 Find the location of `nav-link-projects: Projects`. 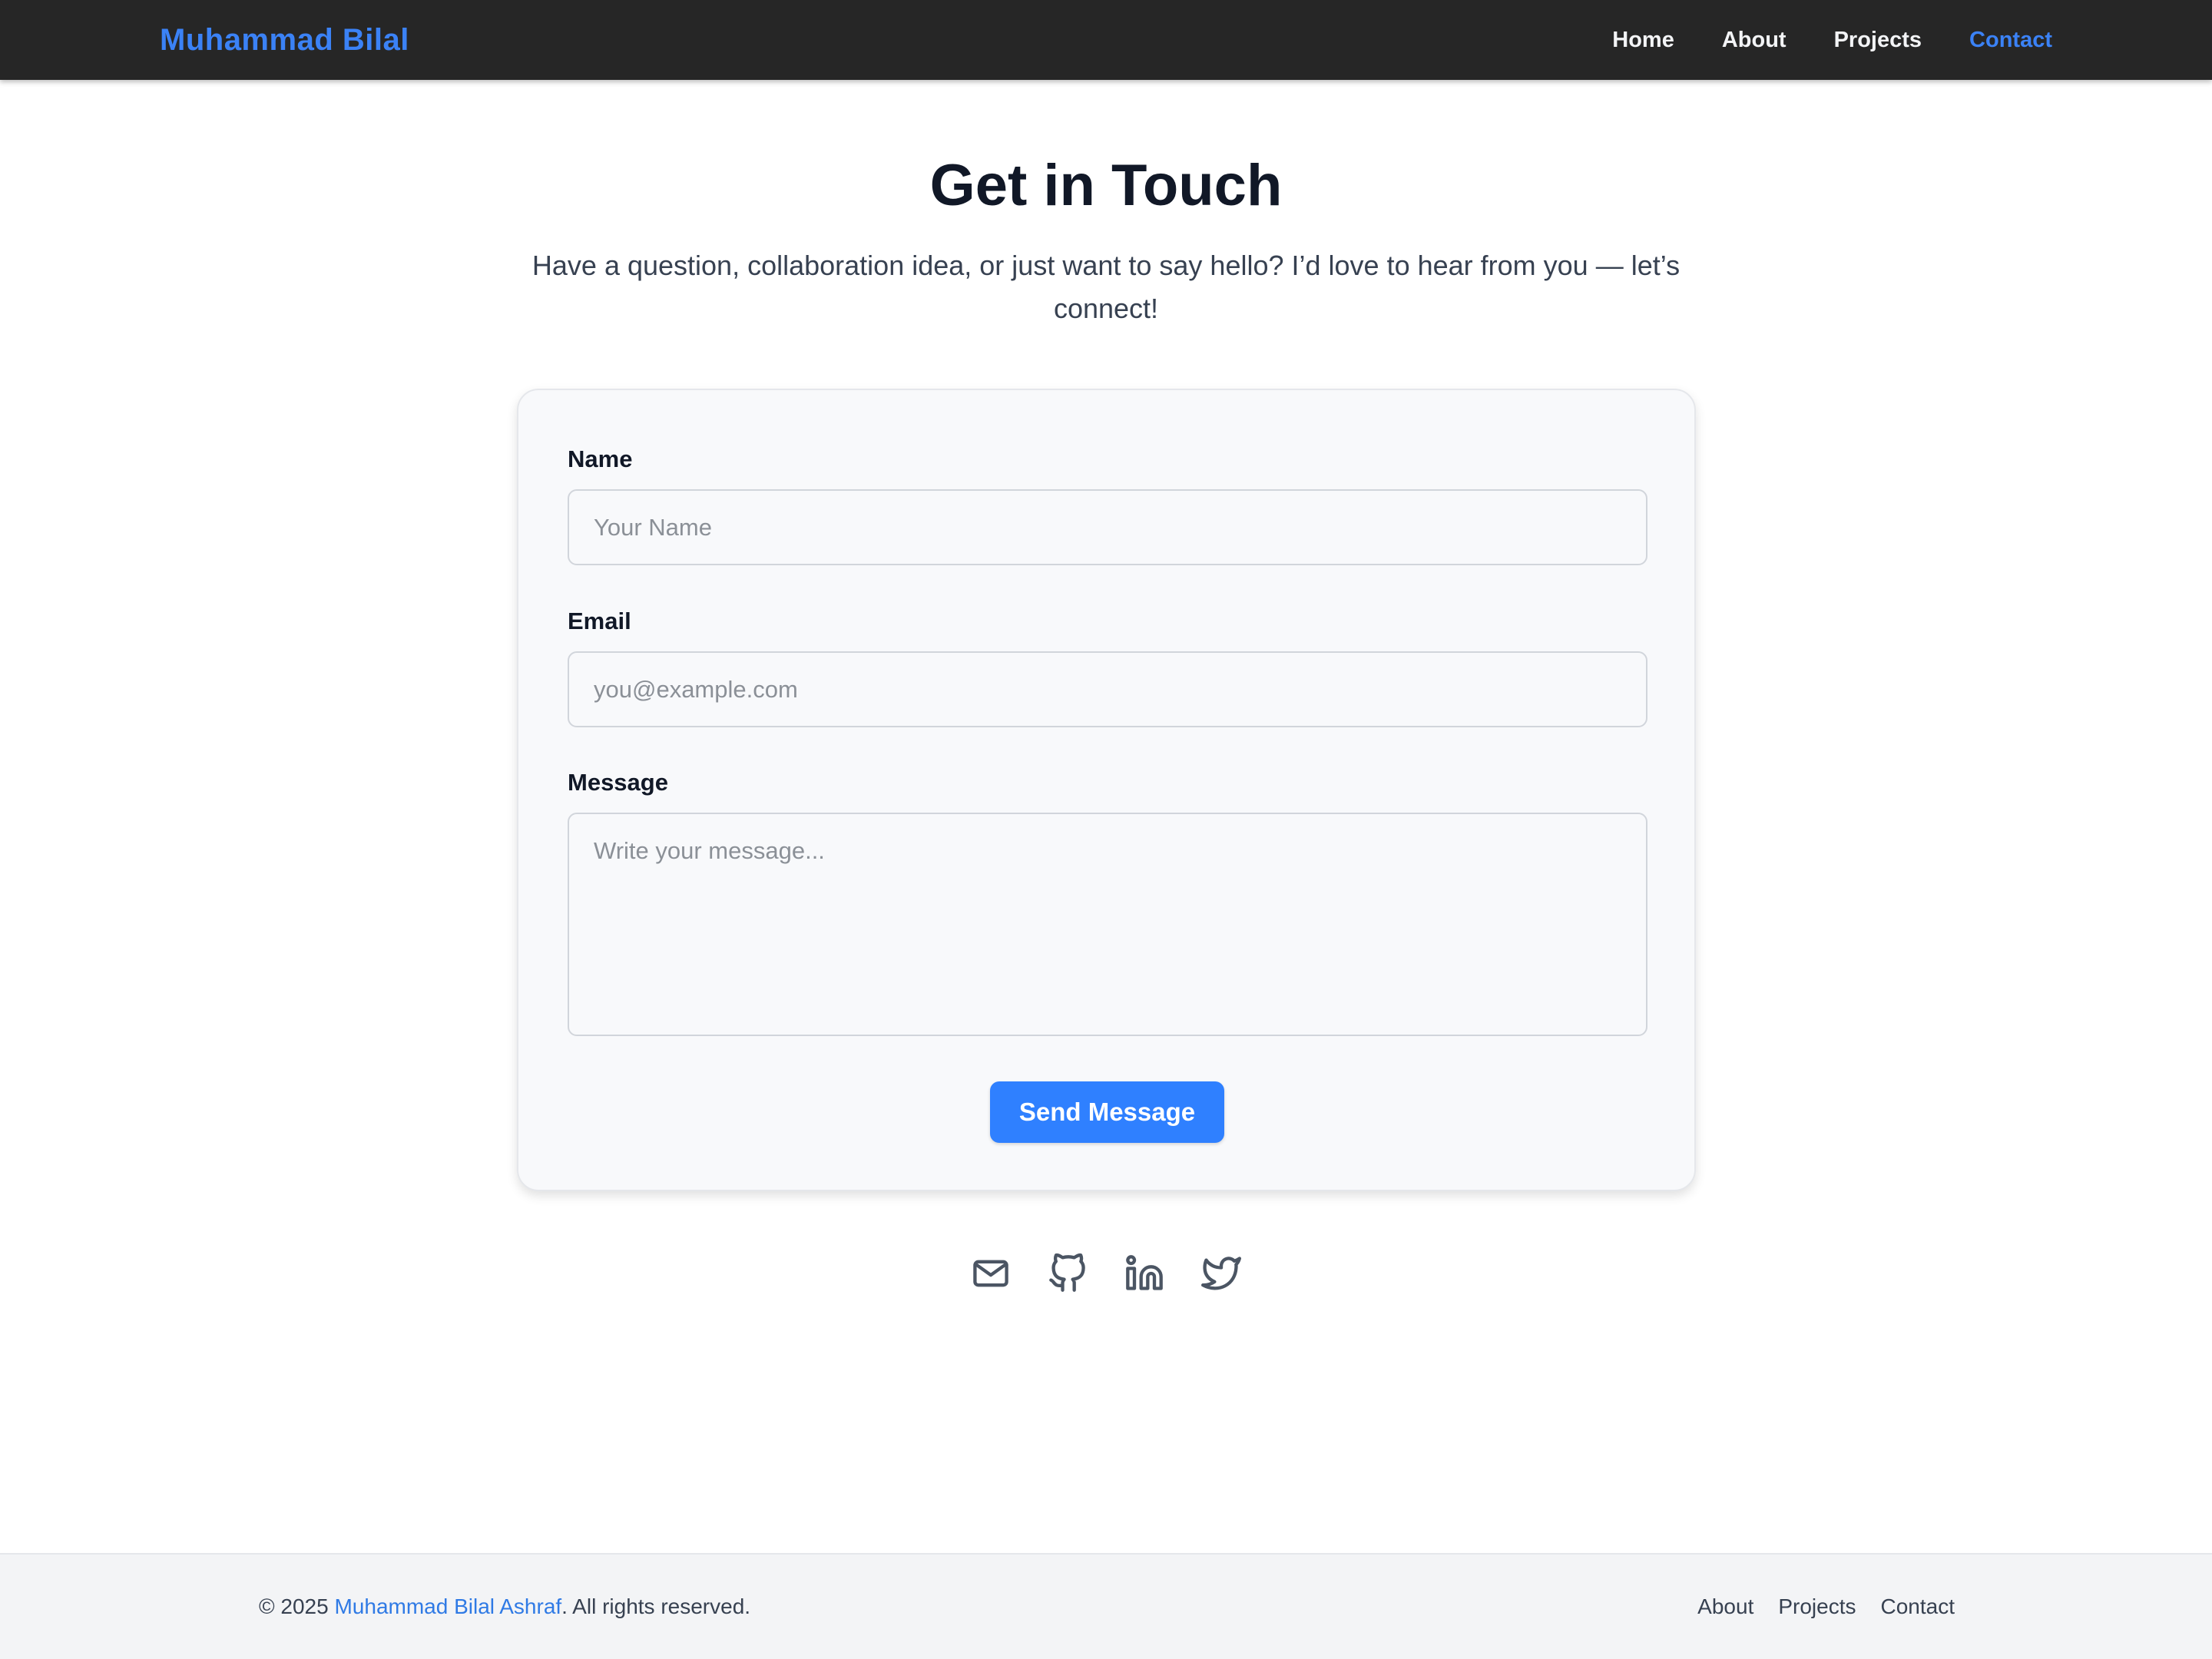

nav-link-projects: Projects is located at coordinates (1878, 40).